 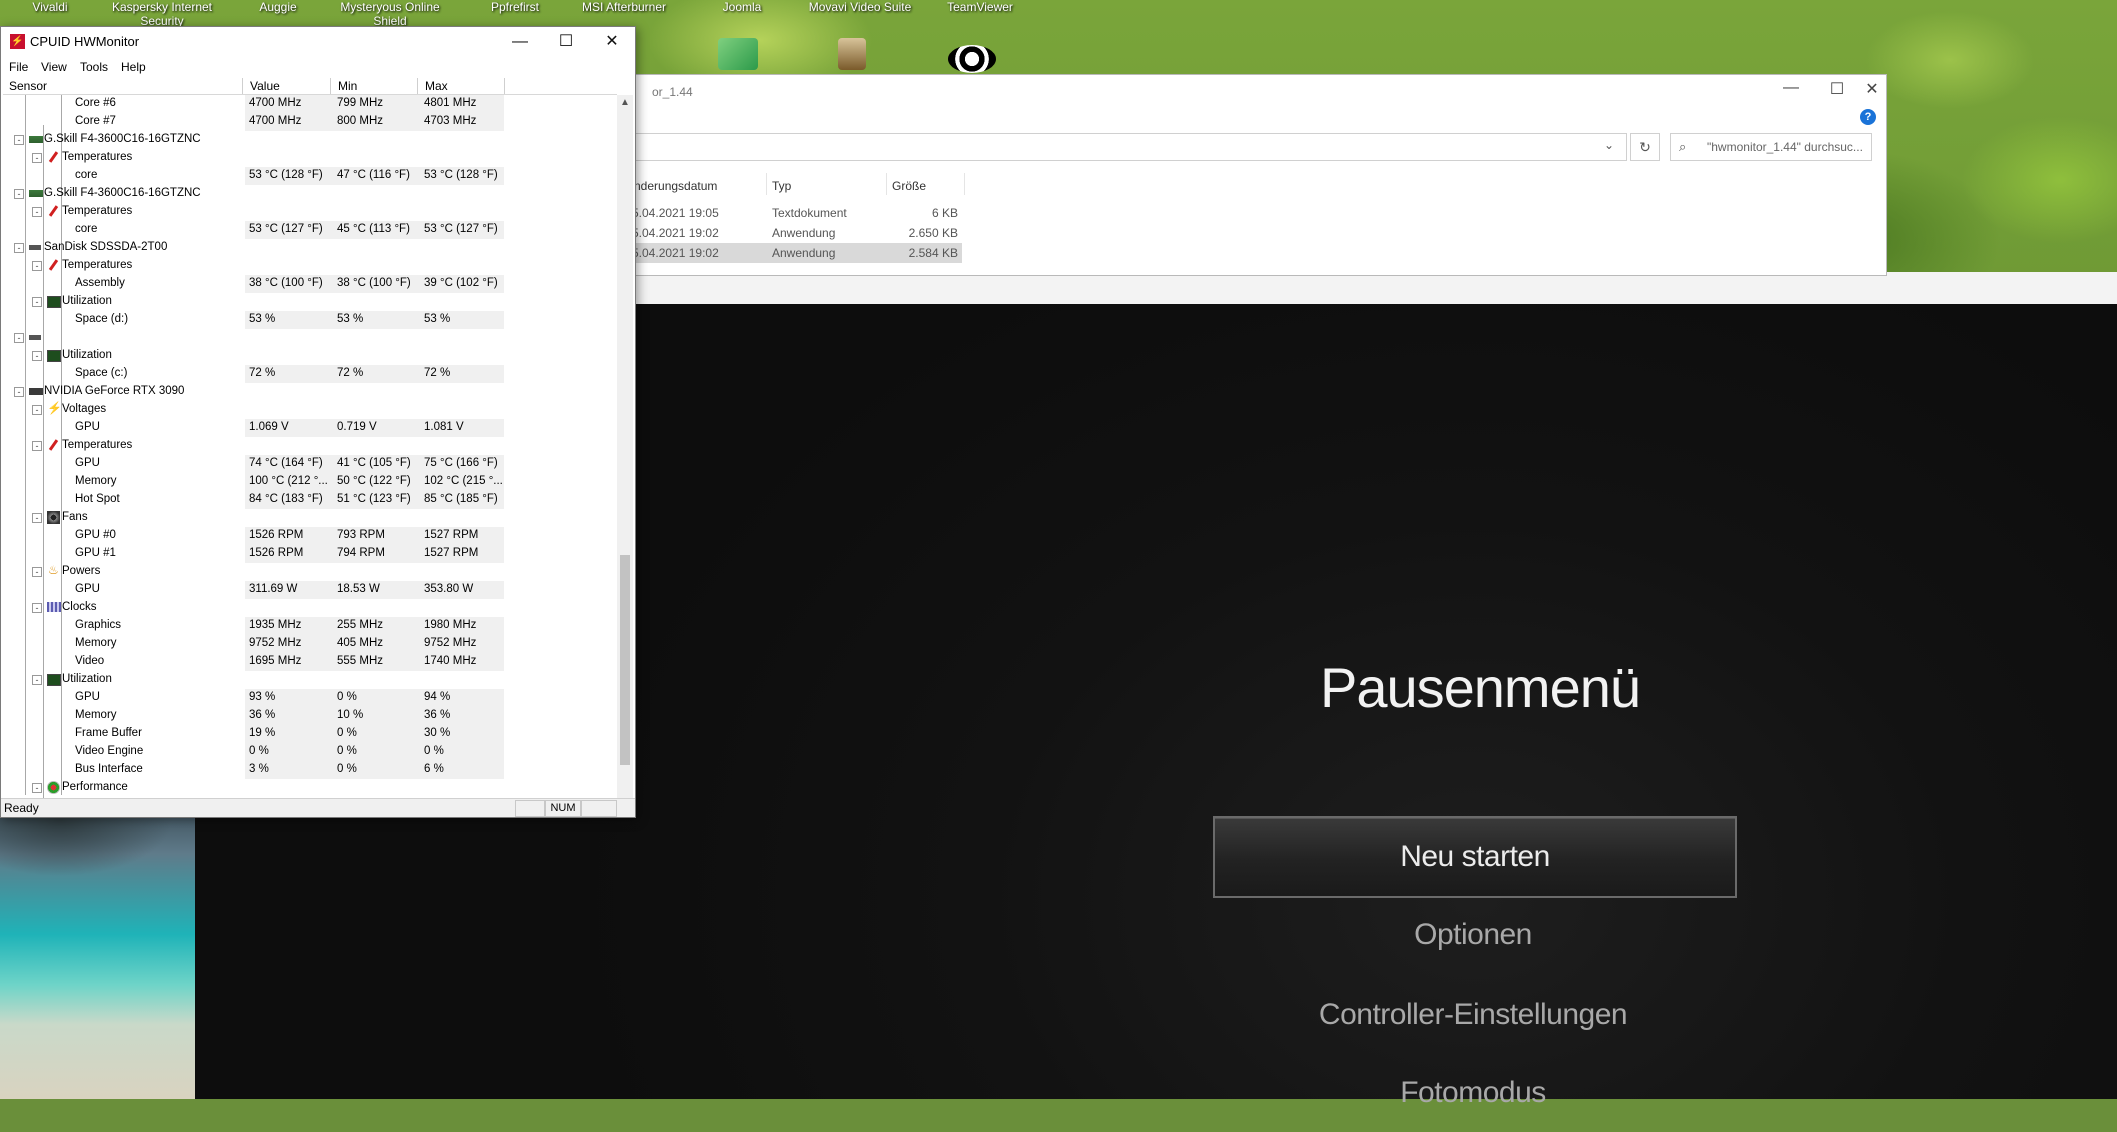 What do you see at coordinates (310, 734) in the screenshot?
I see `sensor-reading-row: Frame Buffer 19 % 0 % 30 %` at bounding box center [310, 734].